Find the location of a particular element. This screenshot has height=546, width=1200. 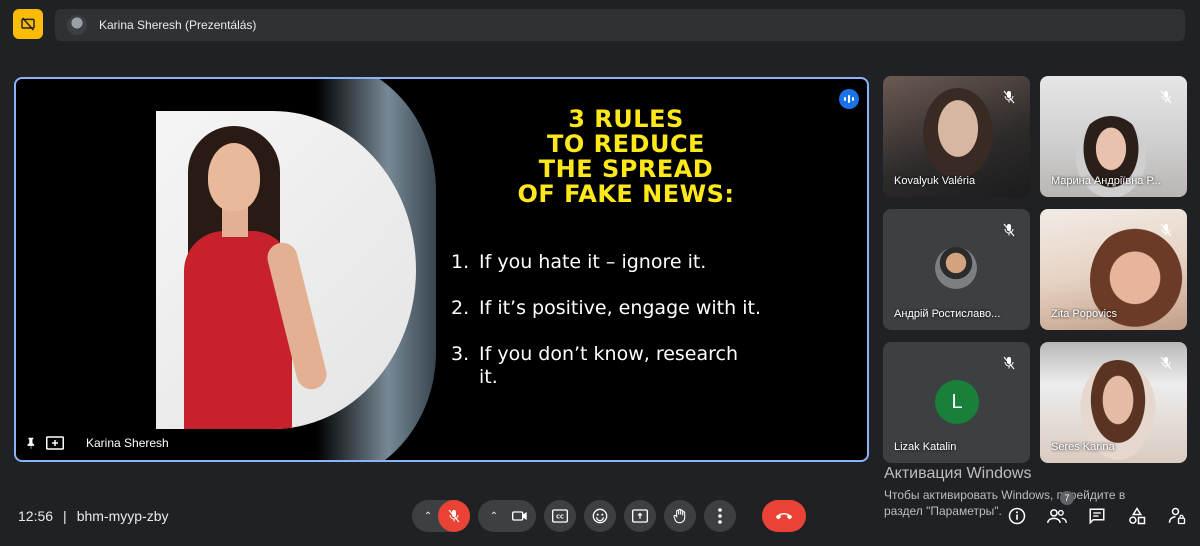

people-button: 7 is located at coordinates (1060, 509).